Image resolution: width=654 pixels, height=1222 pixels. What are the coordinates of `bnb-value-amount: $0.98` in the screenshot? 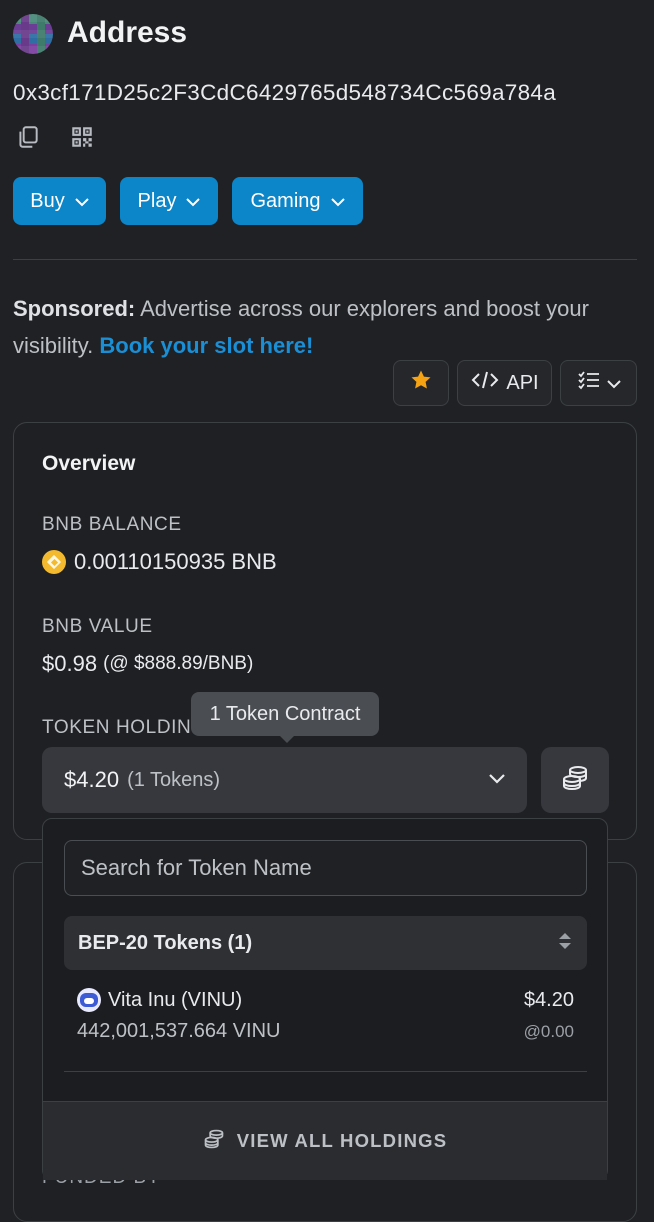 It's located at (70, 663).